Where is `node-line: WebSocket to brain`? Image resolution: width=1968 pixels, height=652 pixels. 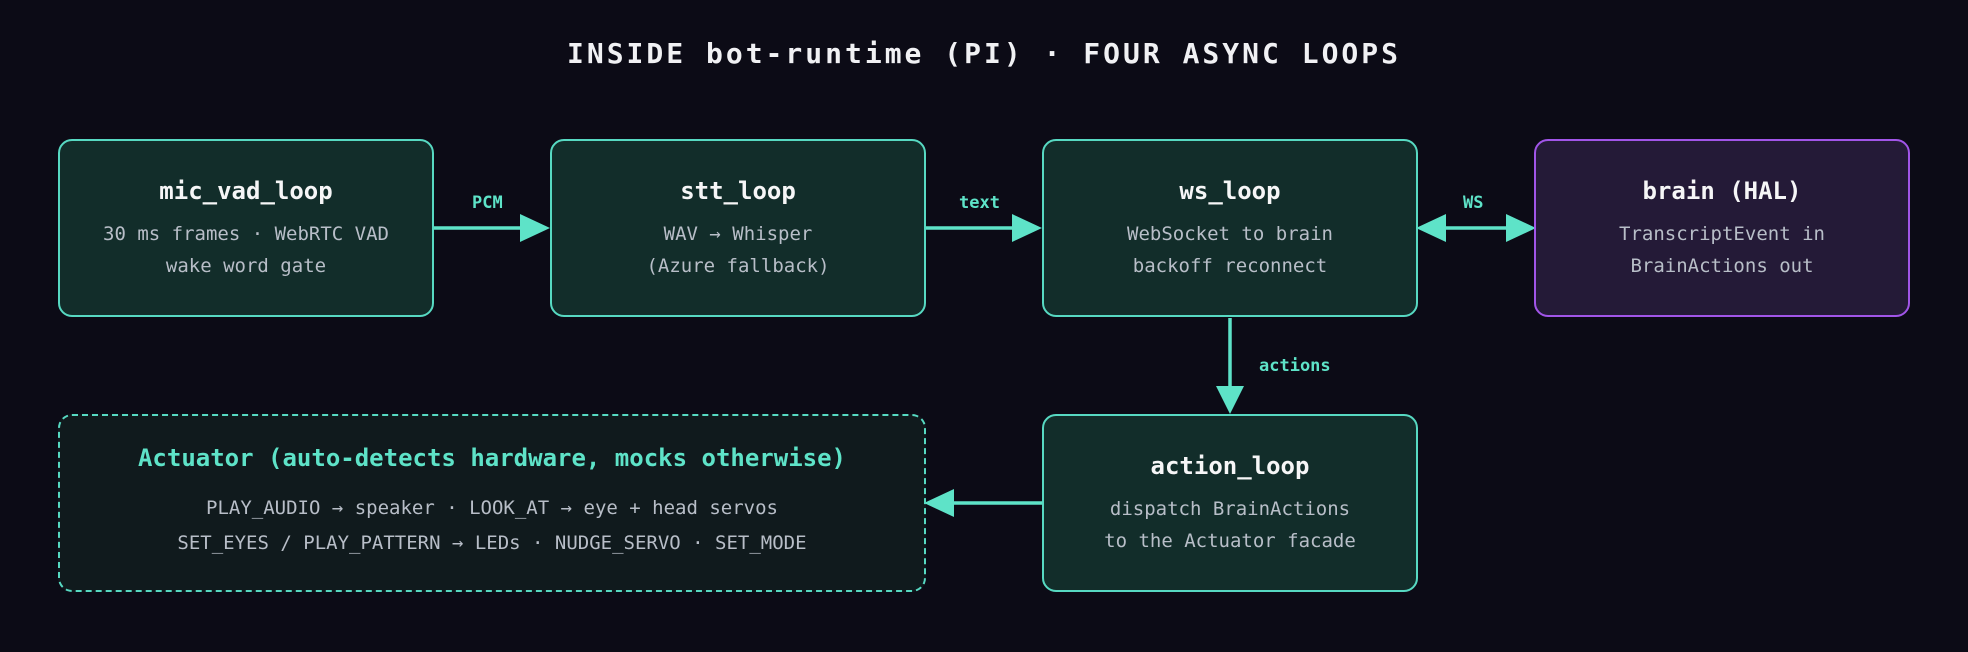 node-line: WebSocket to brain is located at coordinates (1230, 234).